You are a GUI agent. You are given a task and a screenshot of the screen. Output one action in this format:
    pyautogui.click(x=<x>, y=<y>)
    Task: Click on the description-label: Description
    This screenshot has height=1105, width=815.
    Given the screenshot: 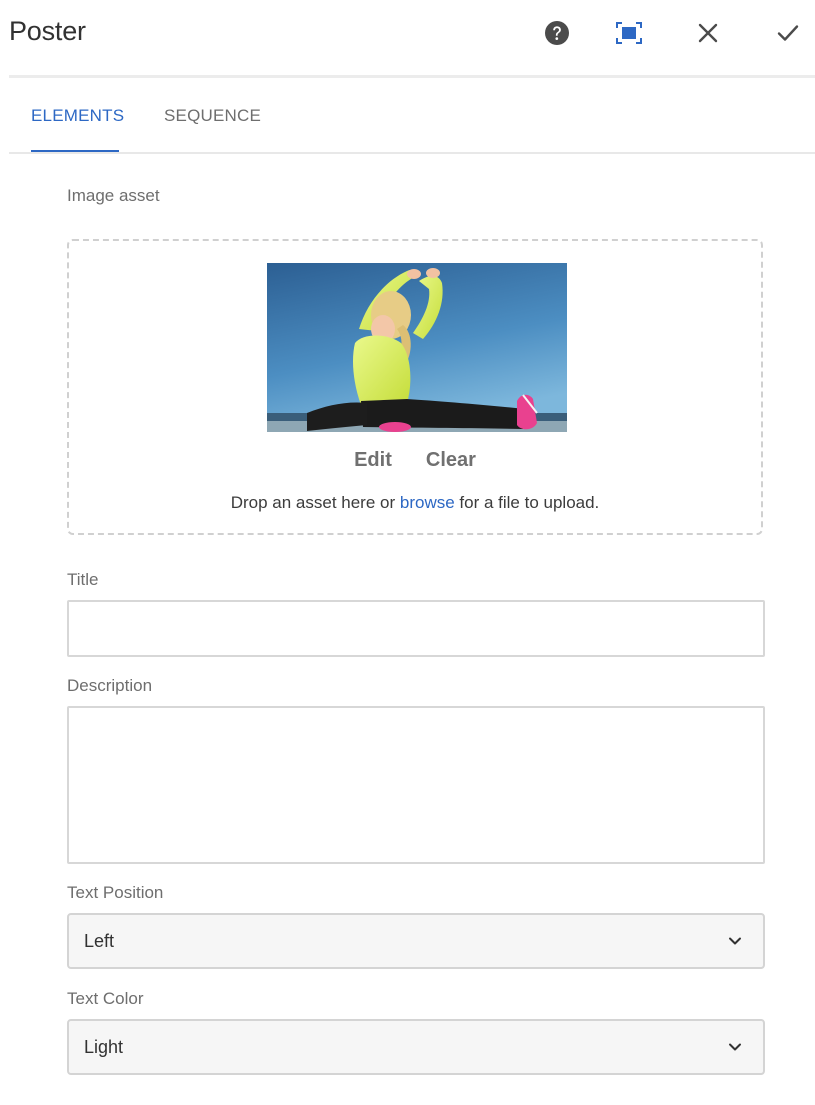 What is the action you would take?
    pyautogui.click(x=110, y=685)
    